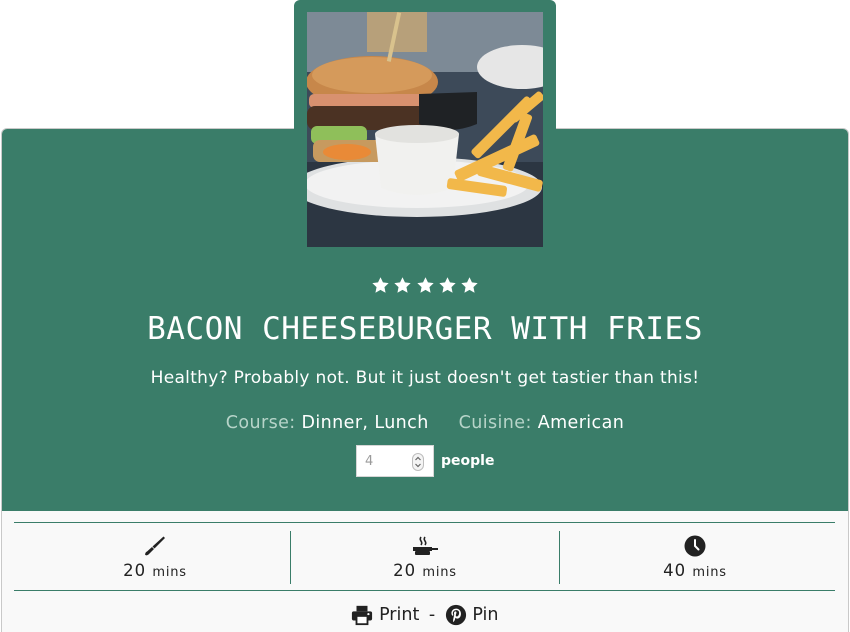  I want to click on print-icon, so click(362, 615).